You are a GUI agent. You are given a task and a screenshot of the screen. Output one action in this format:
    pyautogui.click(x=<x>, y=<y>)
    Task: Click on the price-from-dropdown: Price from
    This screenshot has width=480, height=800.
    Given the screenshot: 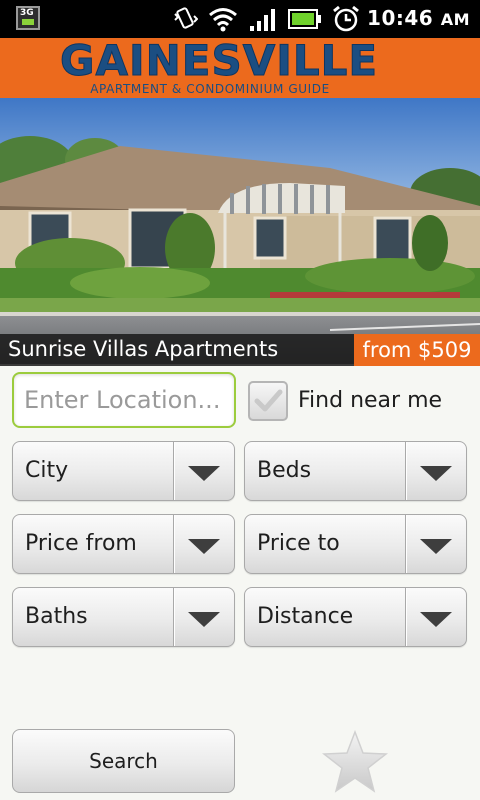 What is the action you would take?
    pyautogui.click(x=123, y=544)
    